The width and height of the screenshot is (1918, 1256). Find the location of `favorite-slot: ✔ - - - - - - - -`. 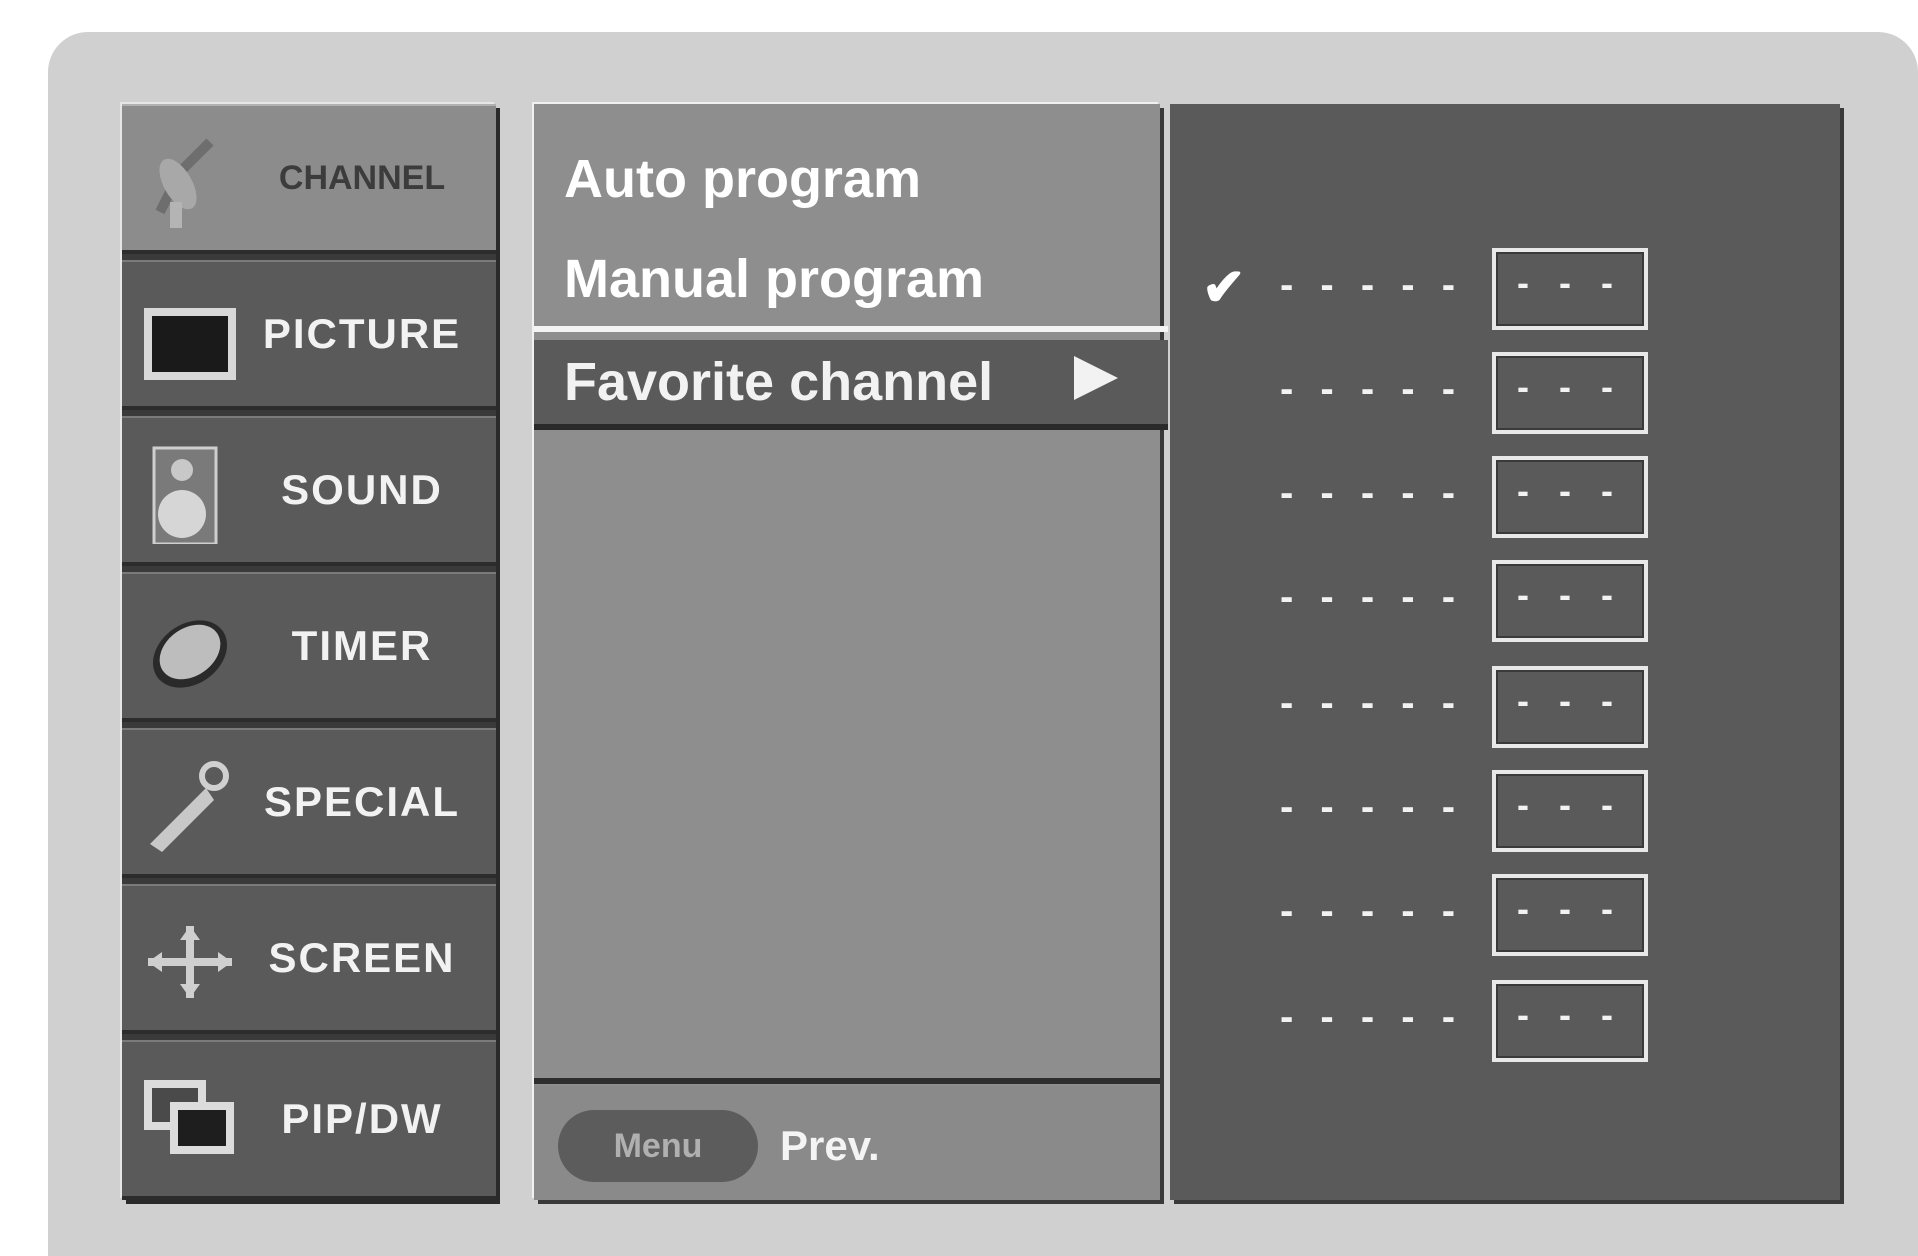

favorite-slot: ✔ - - - - - - - - is located at coordinates (1505, 294).